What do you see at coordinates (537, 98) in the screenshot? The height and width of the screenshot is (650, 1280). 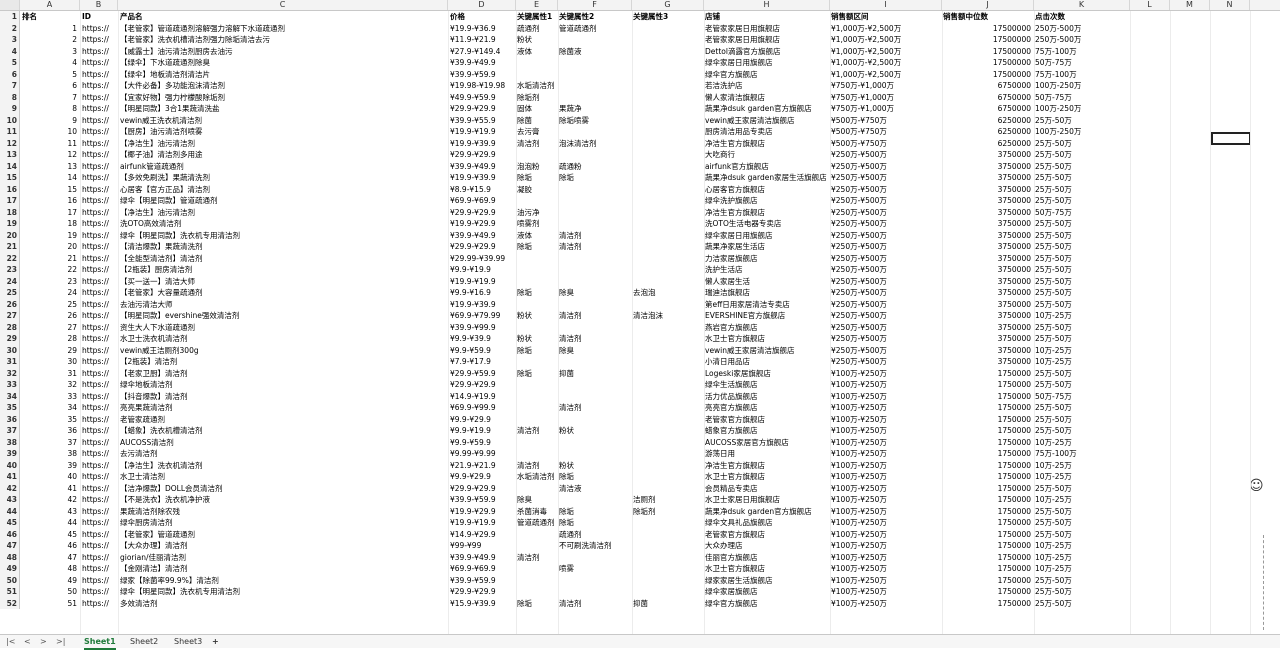 I see `cell-attr1: 除垢剂` at bounding box center [537, 98].